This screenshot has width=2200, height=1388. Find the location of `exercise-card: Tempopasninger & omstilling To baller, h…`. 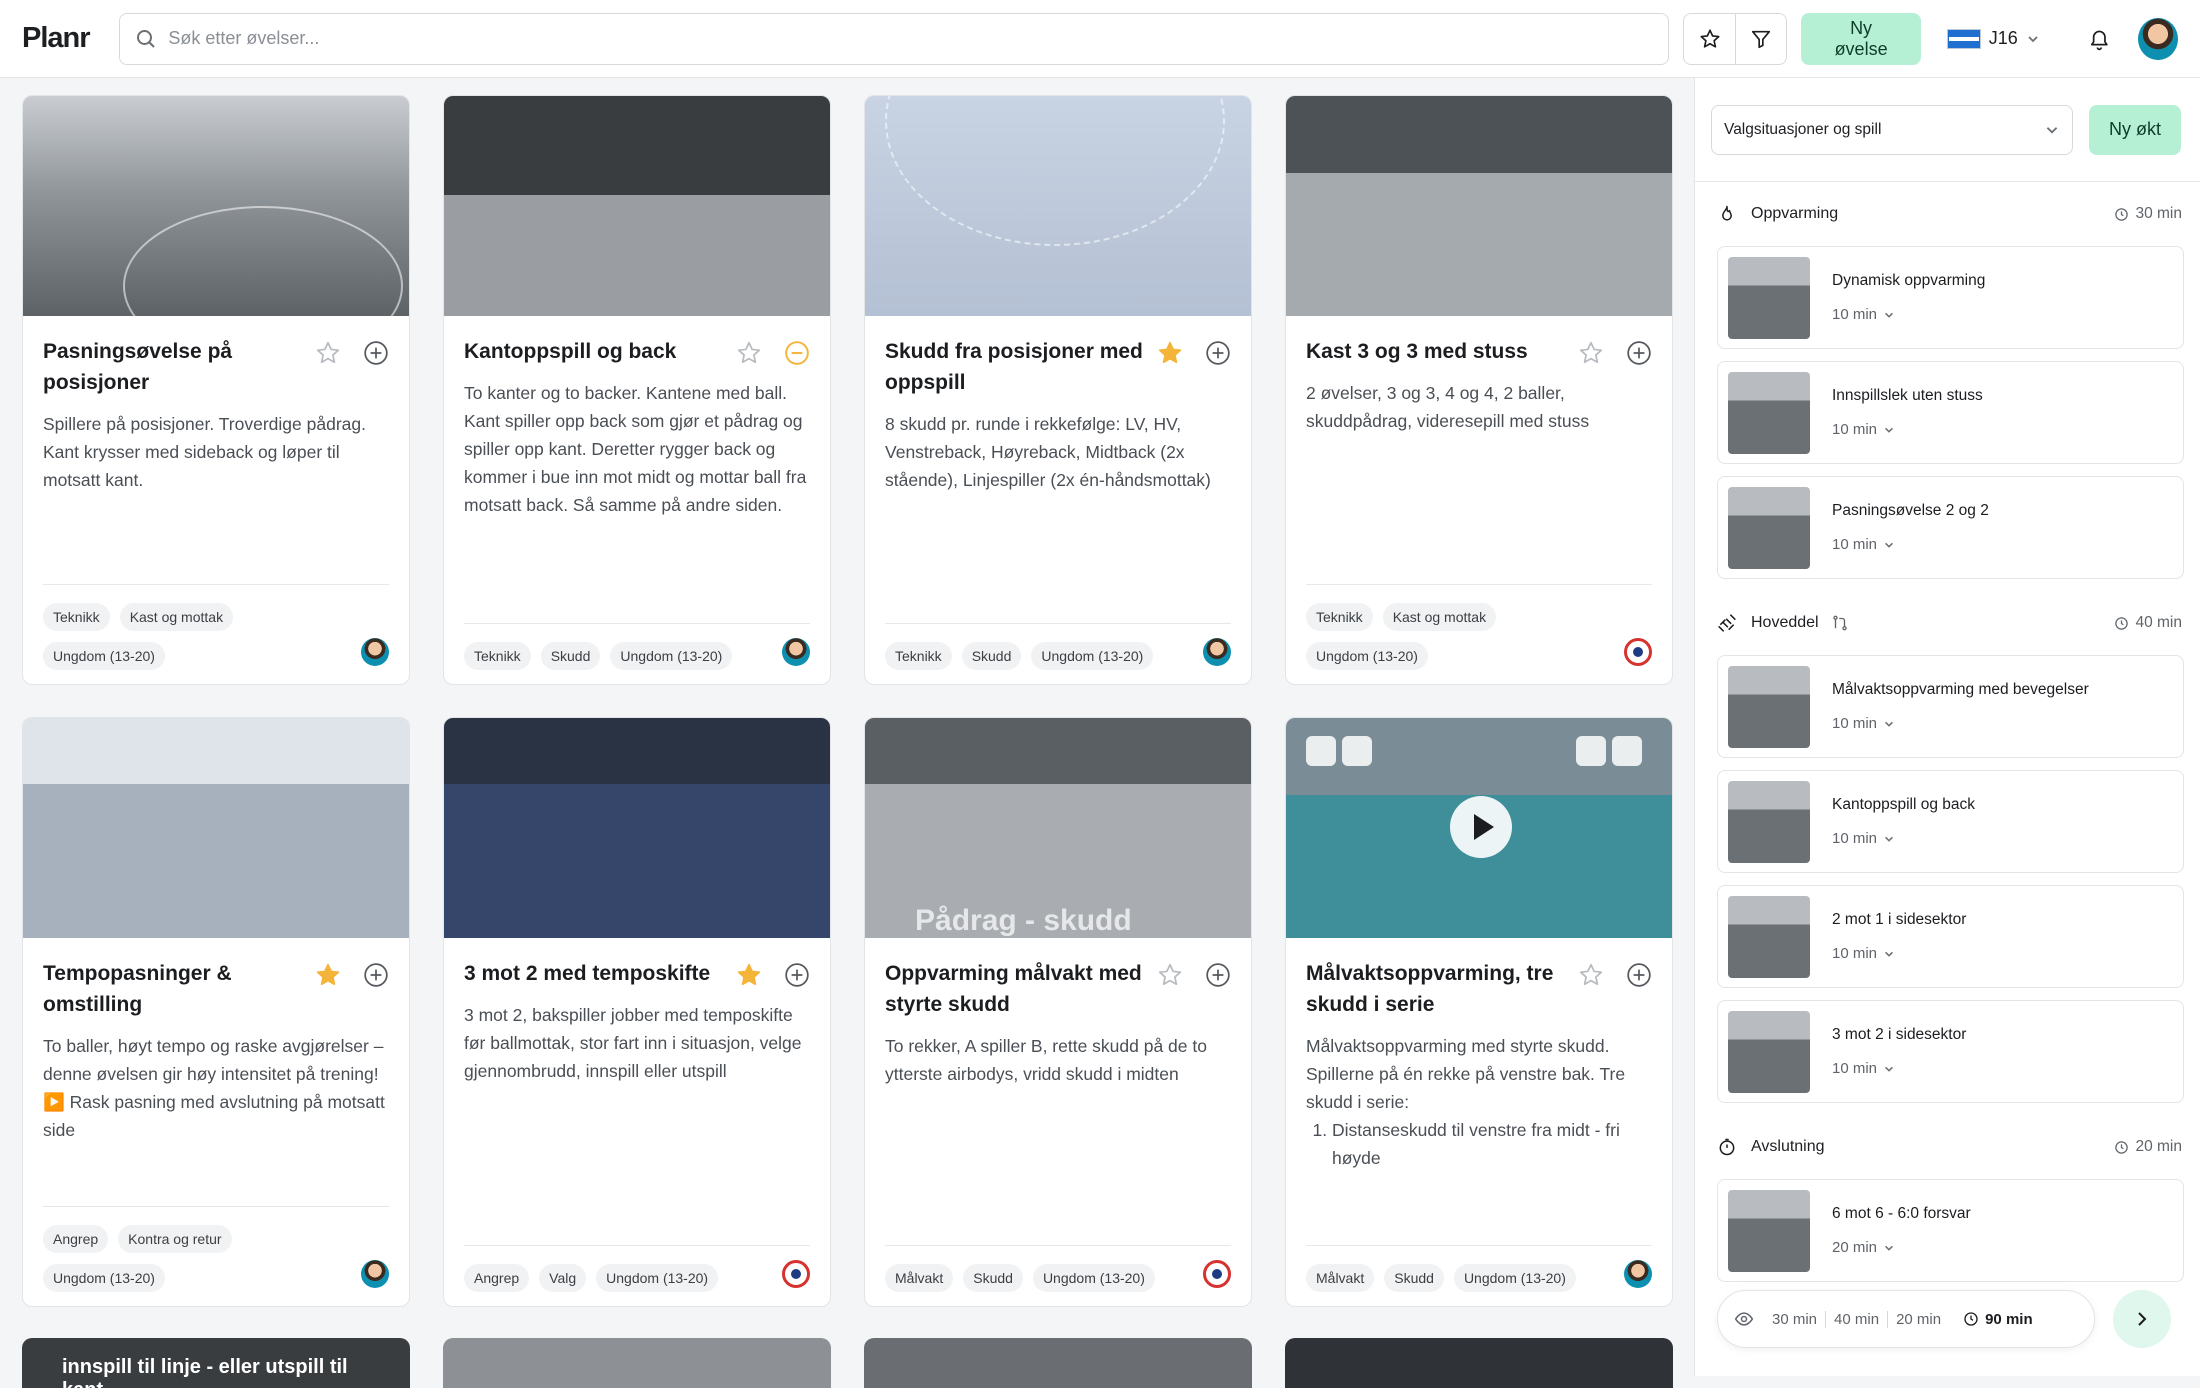

exercise-card: Tempopasninger & omstilling To baller, h… is located at coordinates (216, 1012).